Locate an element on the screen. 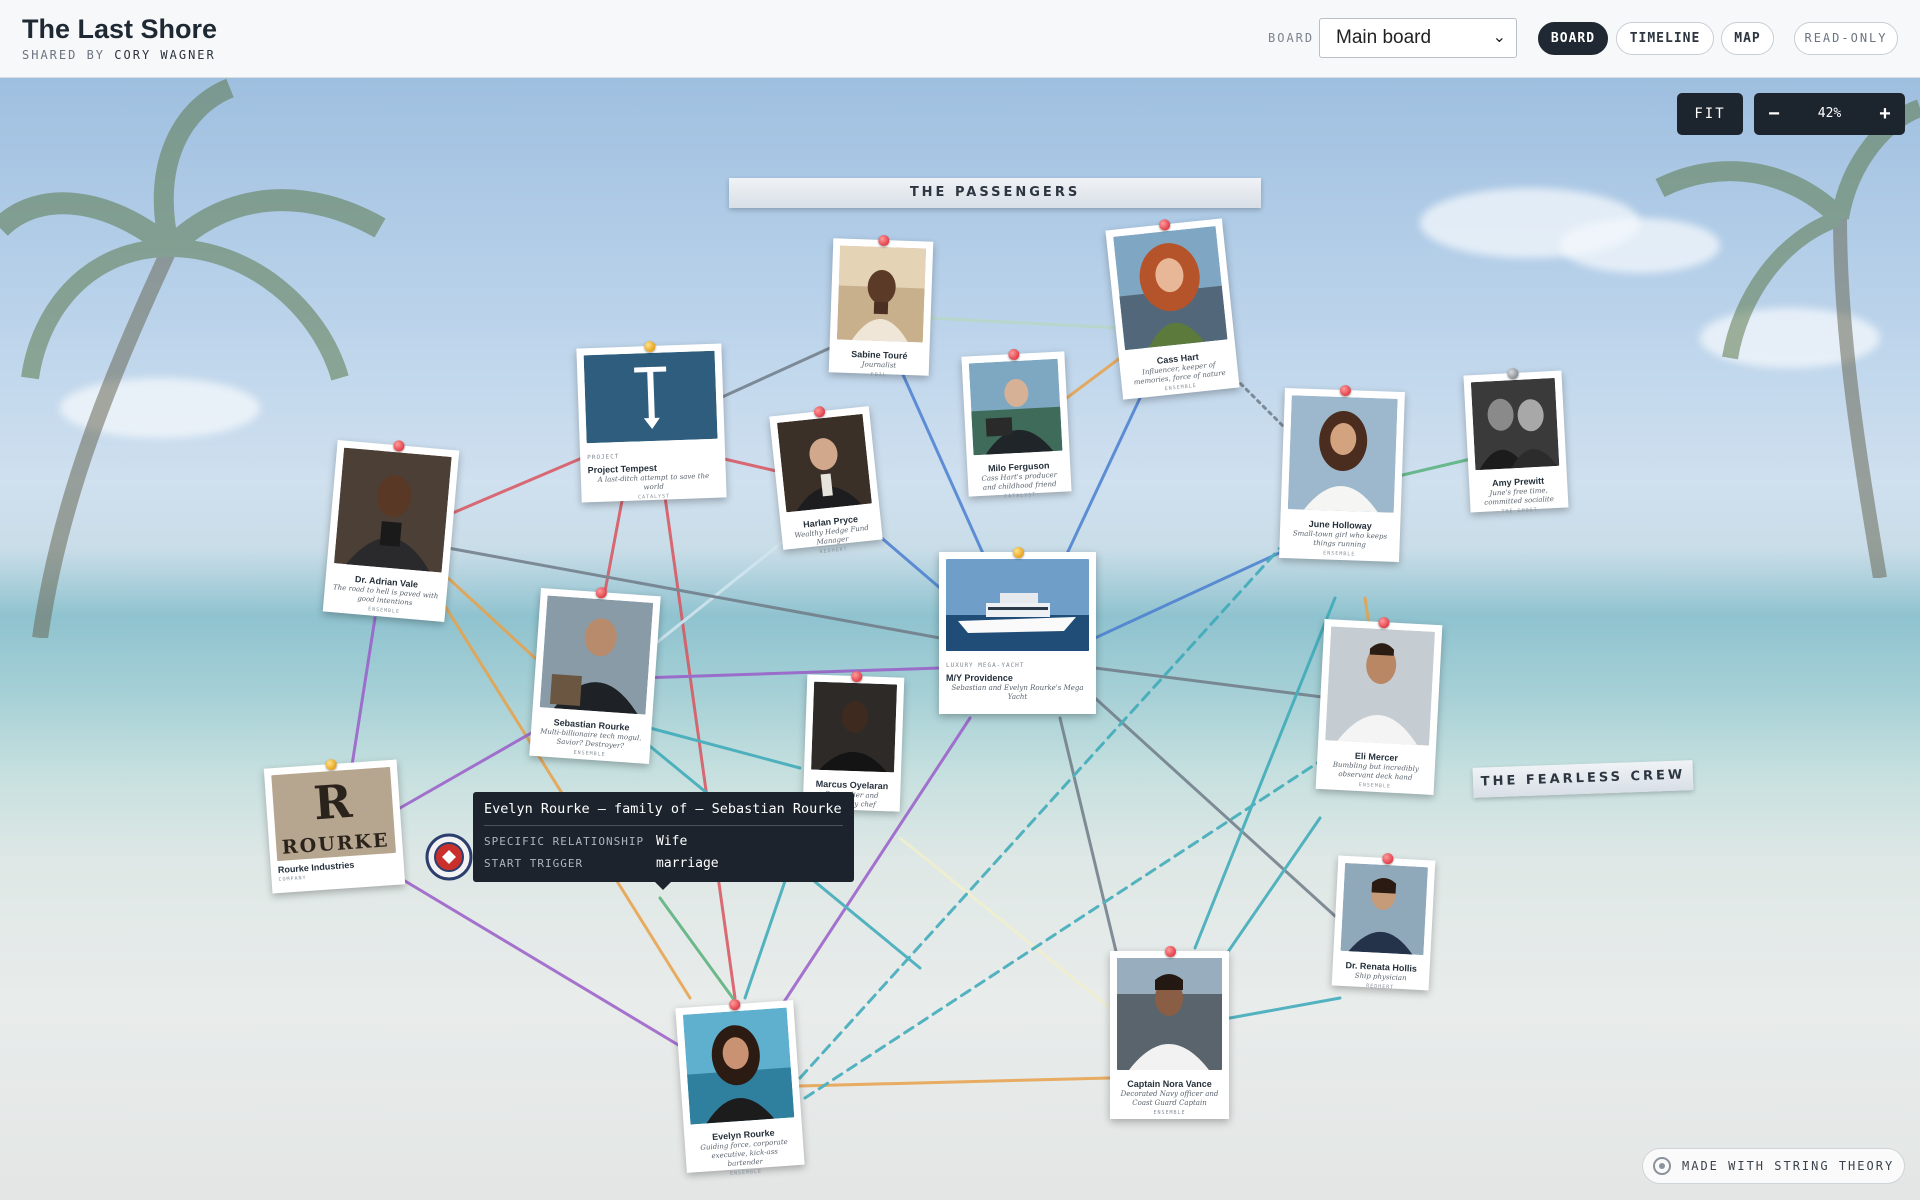 The height and width of the screenshot is (1200, 1920). string-adrian-rourke is located at coordinates (362, 698).